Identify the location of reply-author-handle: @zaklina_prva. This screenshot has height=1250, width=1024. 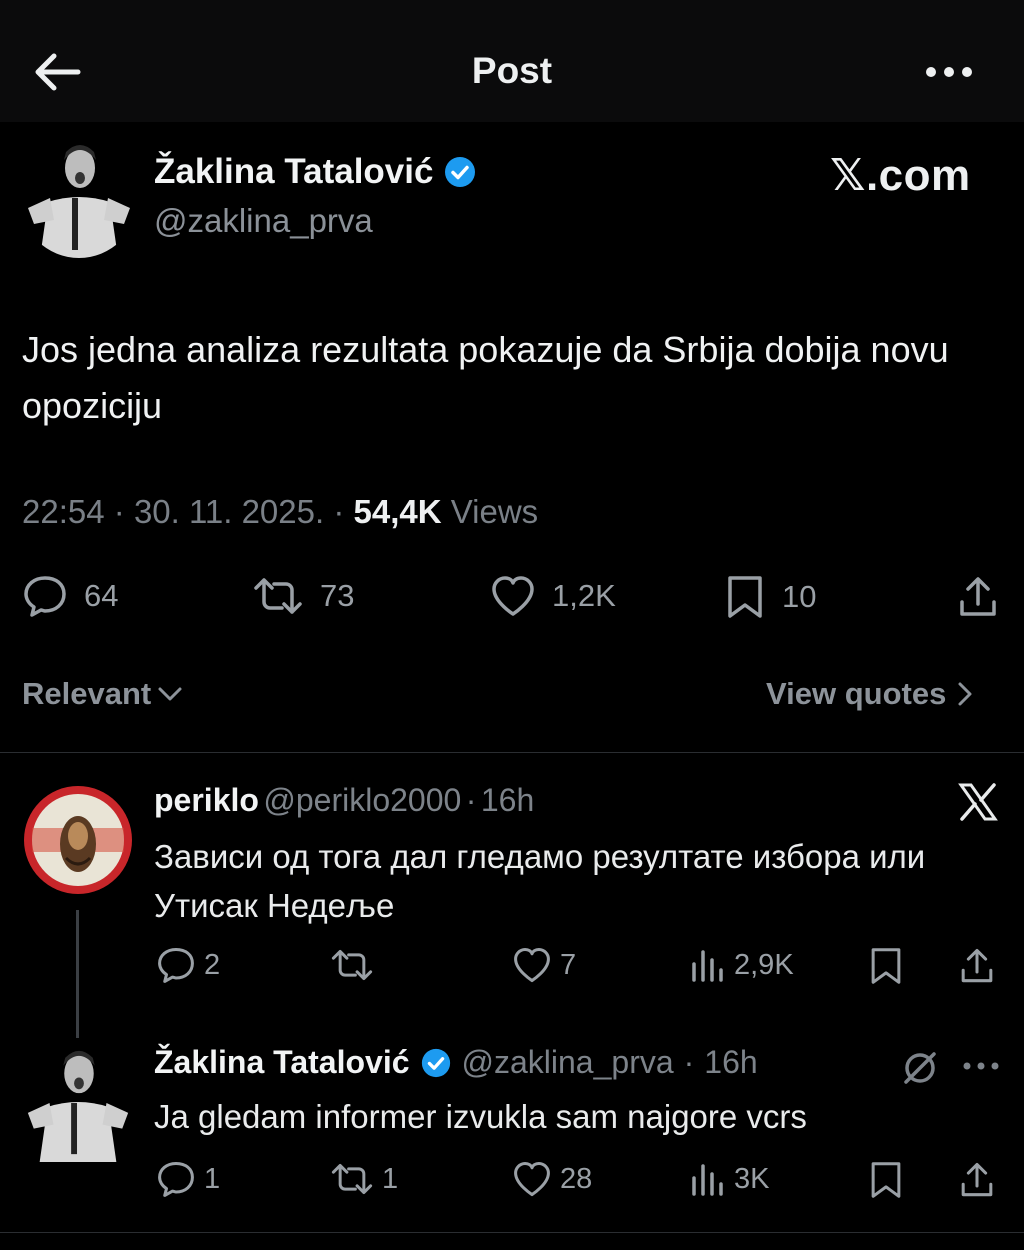
(568, 1062).